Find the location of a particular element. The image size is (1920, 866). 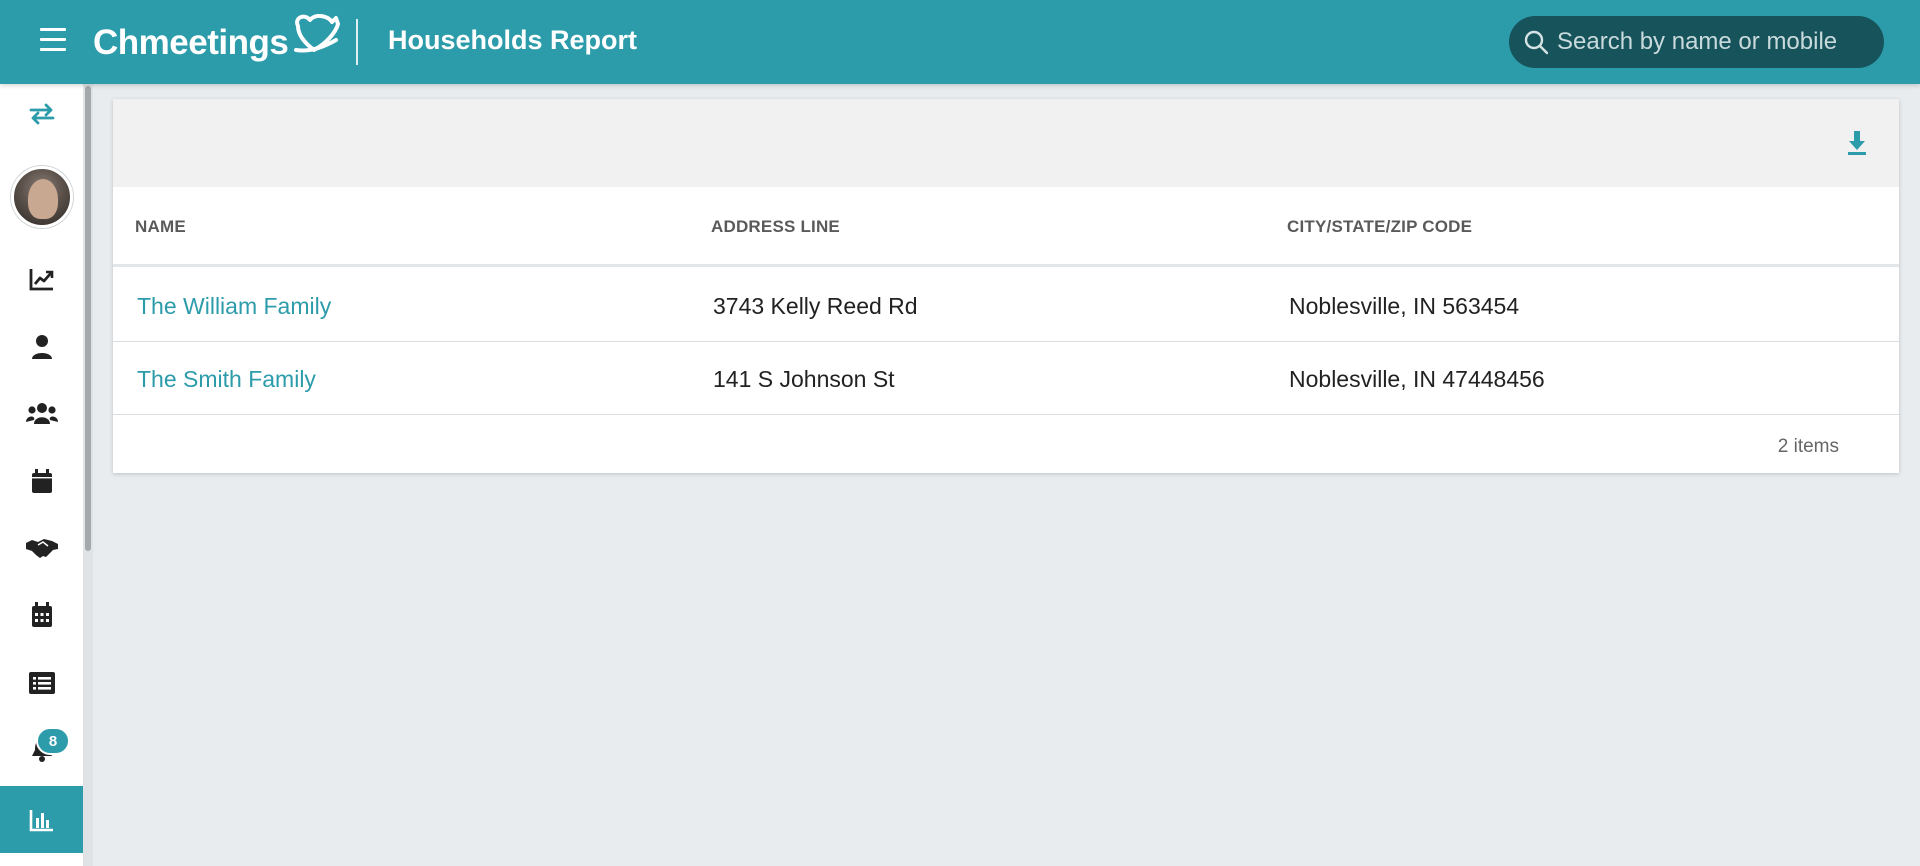

top-bar: Chmeetings Households Report is located at coordinates (960, 42).